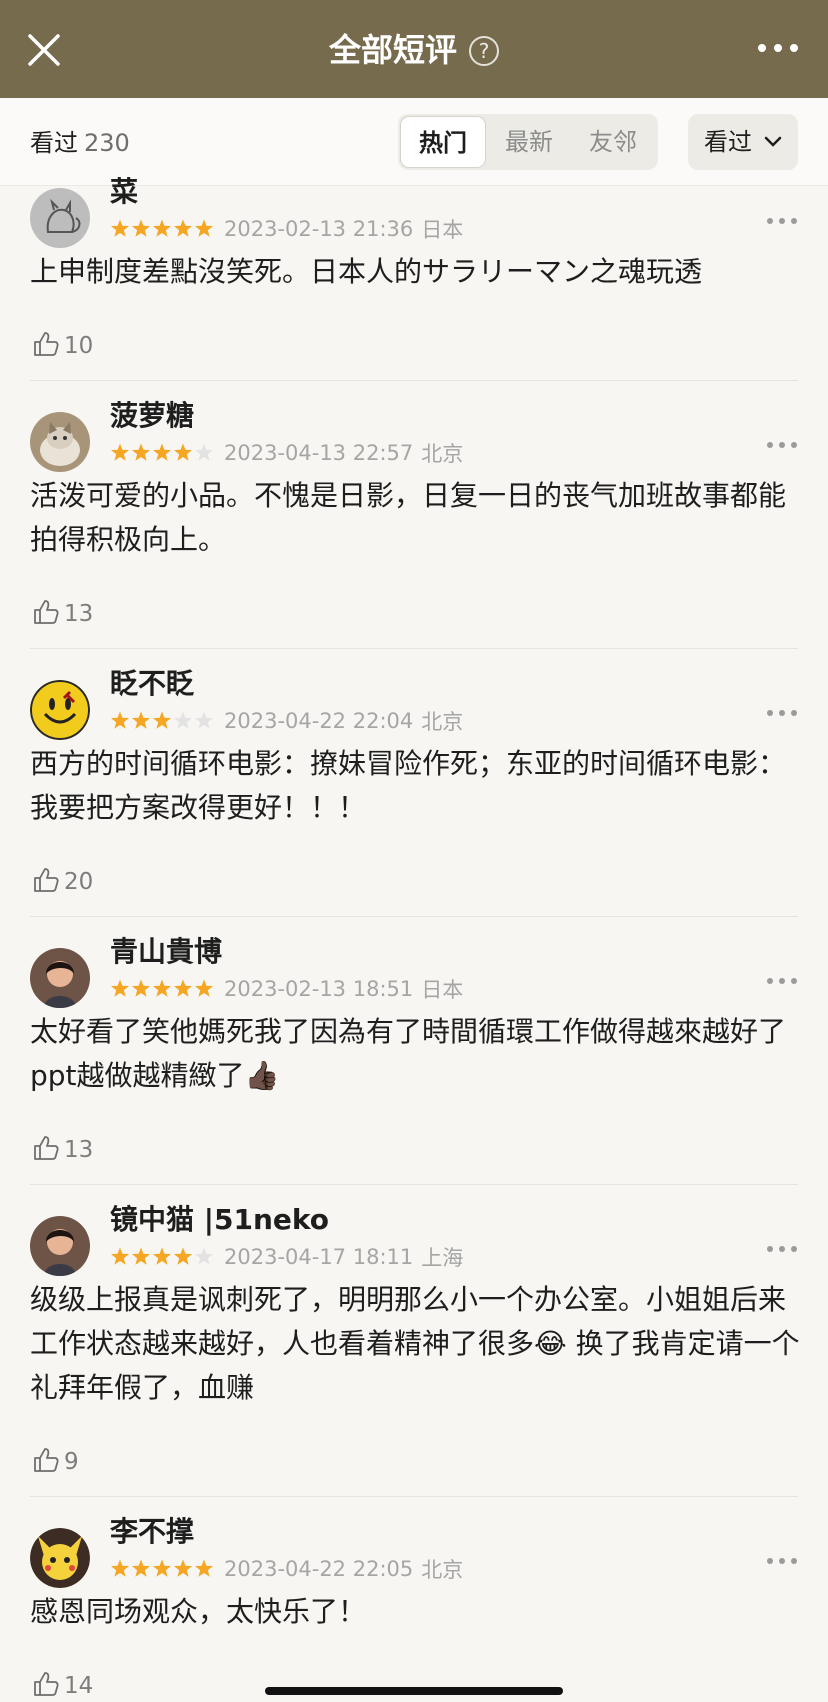  Describe the element at coordinates (107, 143) in the screenshot. I see `seen-count-value: 230` at that location.